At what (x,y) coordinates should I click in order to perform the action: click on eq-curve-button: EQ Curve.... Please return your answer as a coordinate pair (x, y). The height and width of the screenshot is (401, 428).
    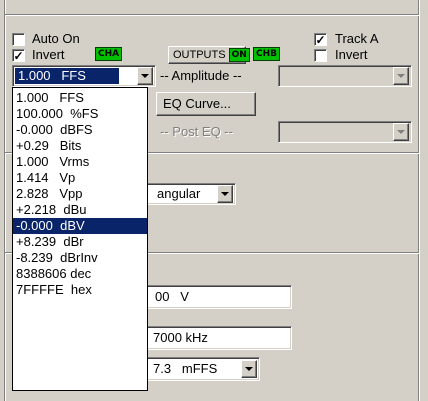
    Looking at the image, I should click on (206, 104).